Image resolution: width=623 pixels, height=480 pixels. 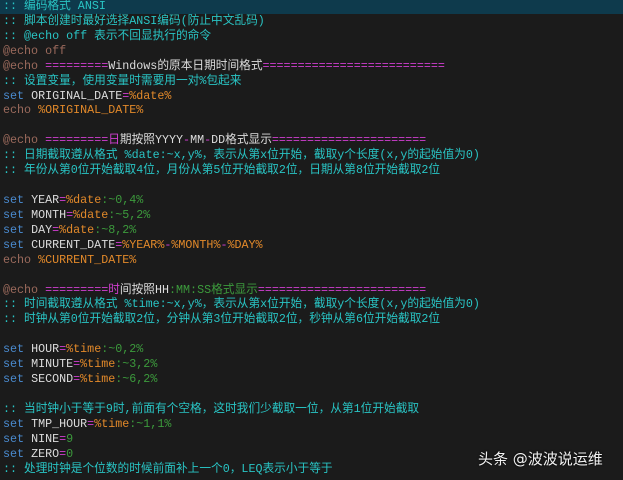 I want to click on variable-token: %MONTH%, so click(x=196, y=244).